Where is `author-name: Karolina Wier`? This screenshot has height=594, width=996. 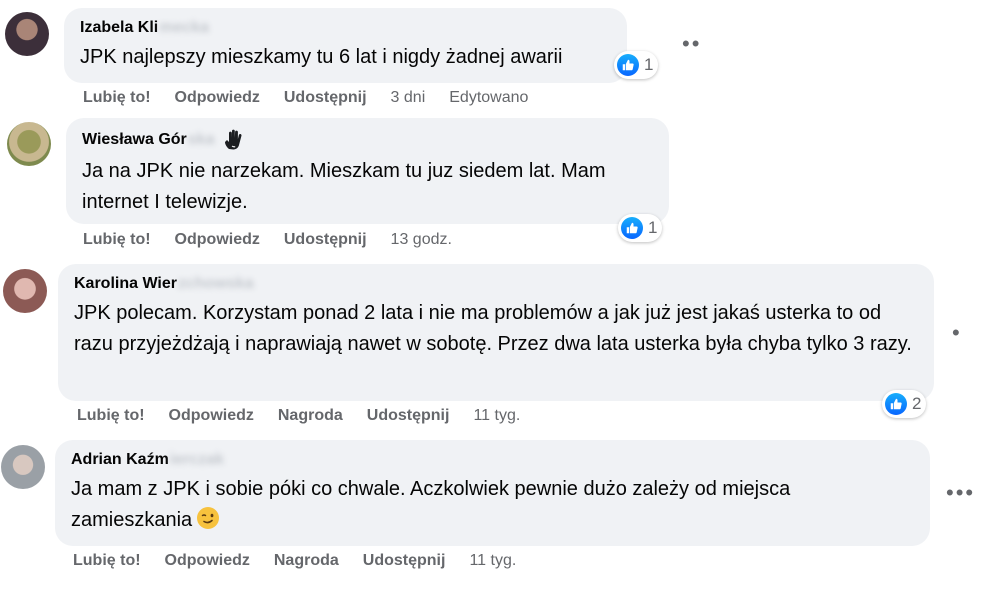 author-name: Karolina Wier is located at coordinates (125, 284).